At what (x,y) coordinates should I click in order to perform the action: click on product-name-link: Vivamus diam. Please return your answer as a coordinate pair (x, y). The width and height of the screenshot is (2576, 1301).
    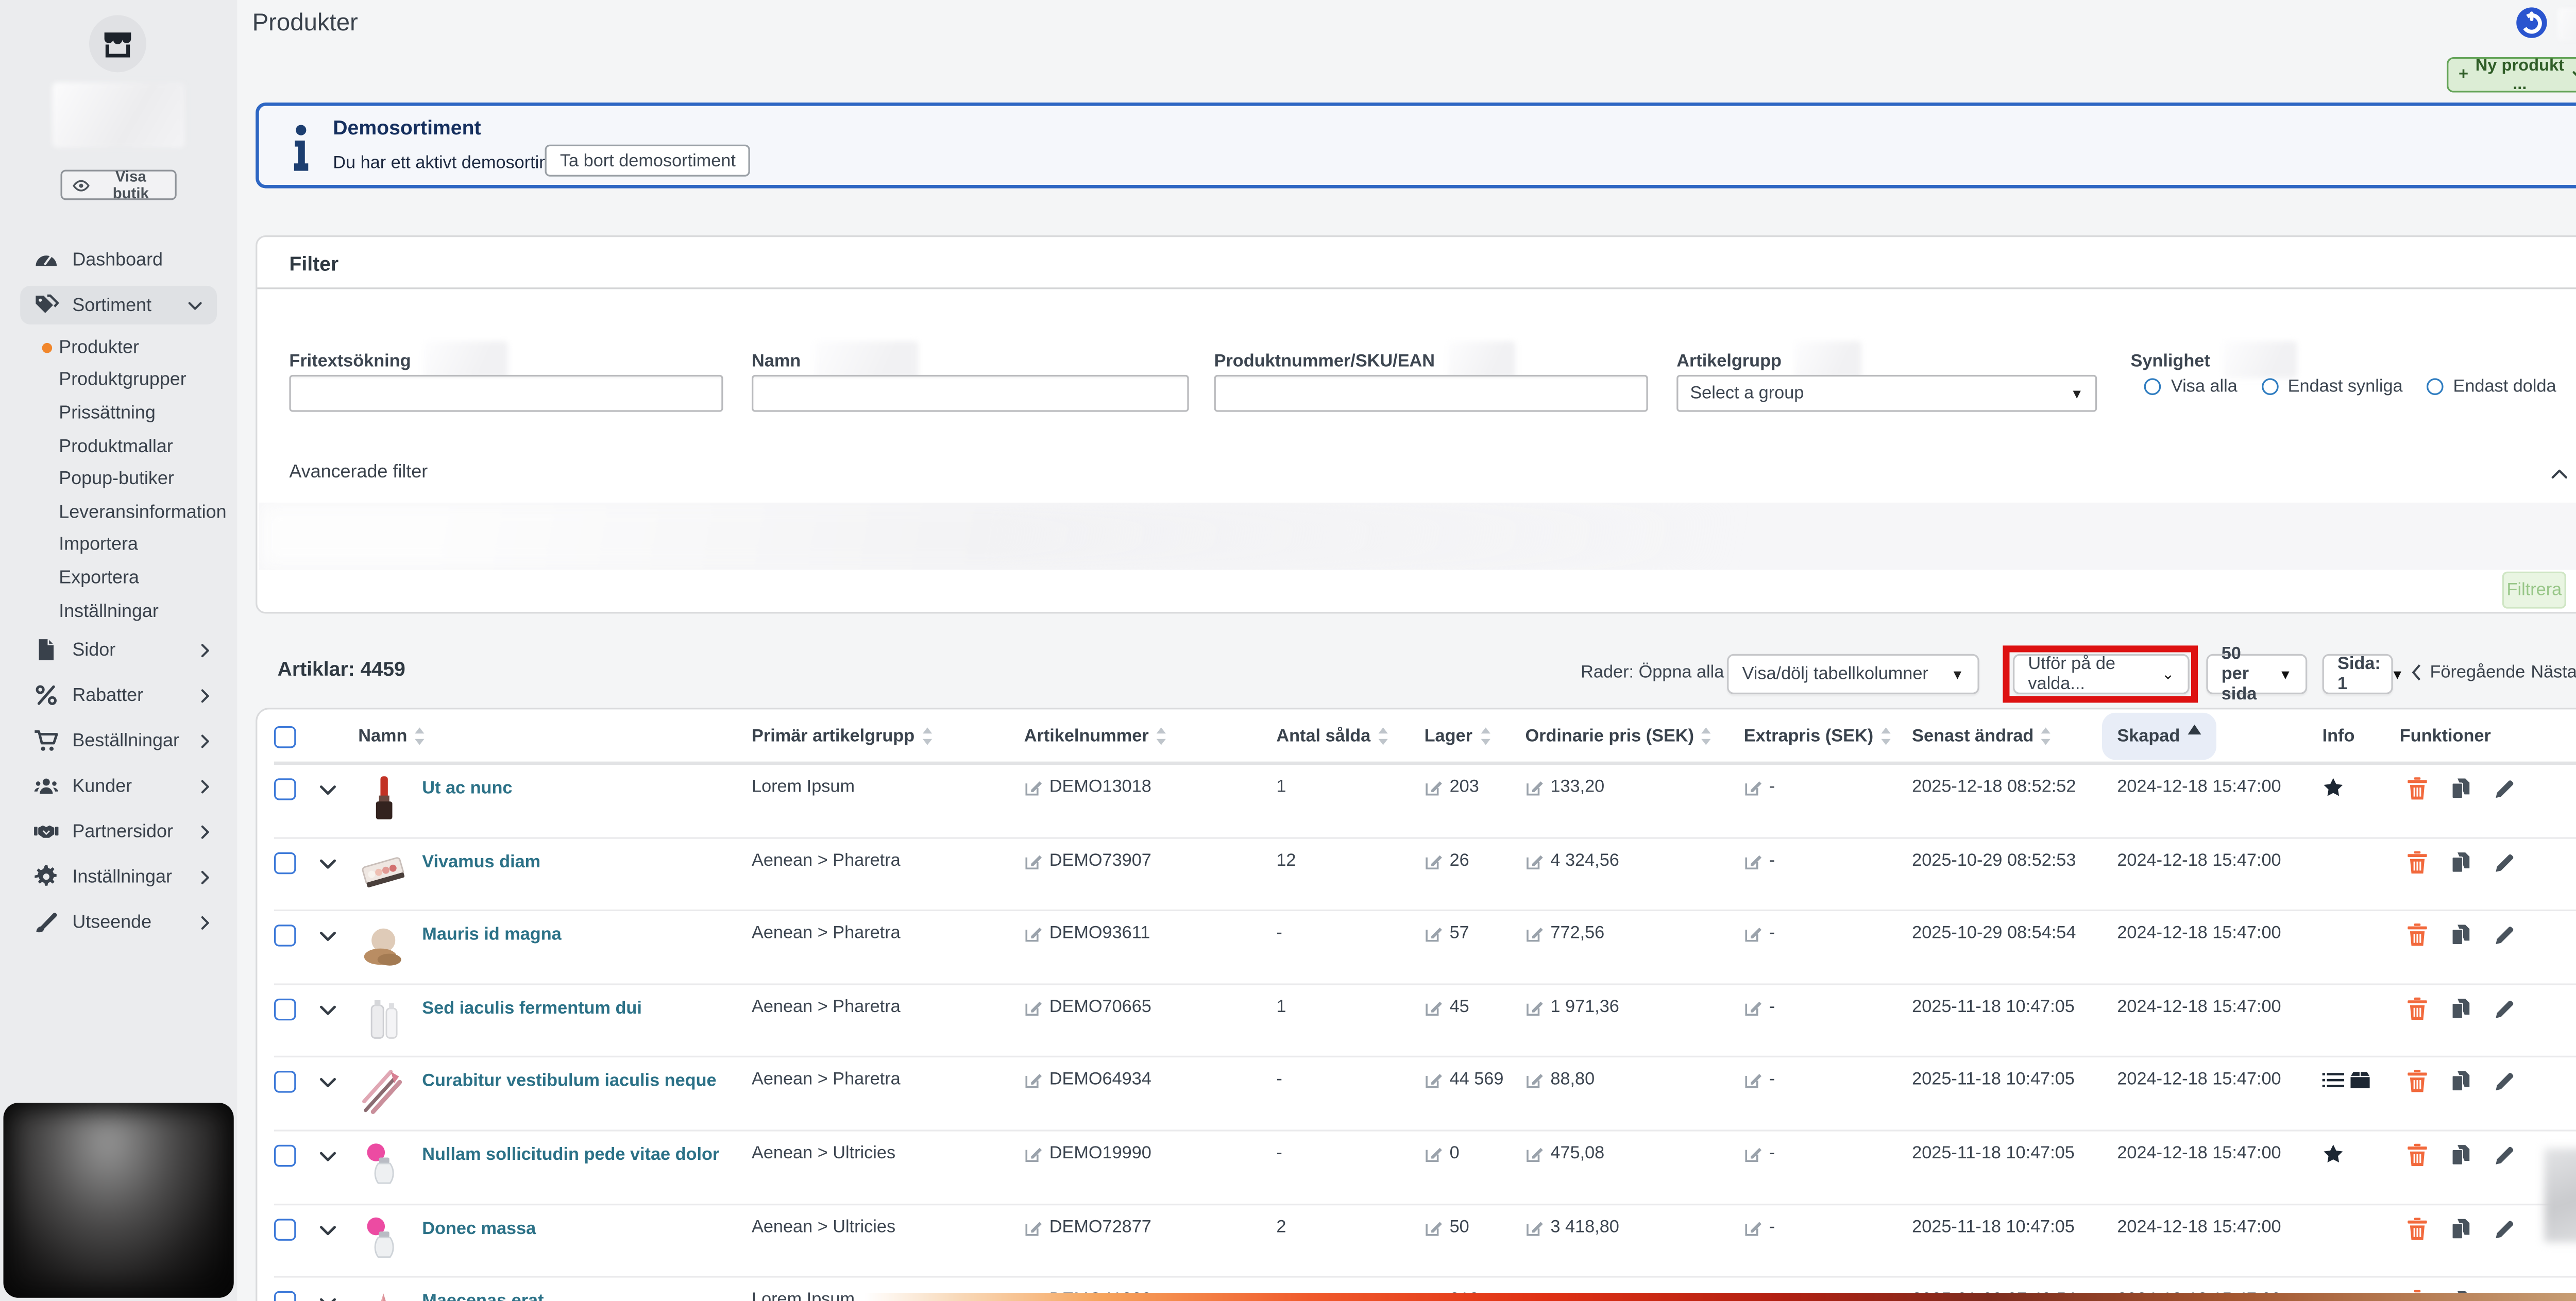
    Looking at the image, I should click on (481, 862).